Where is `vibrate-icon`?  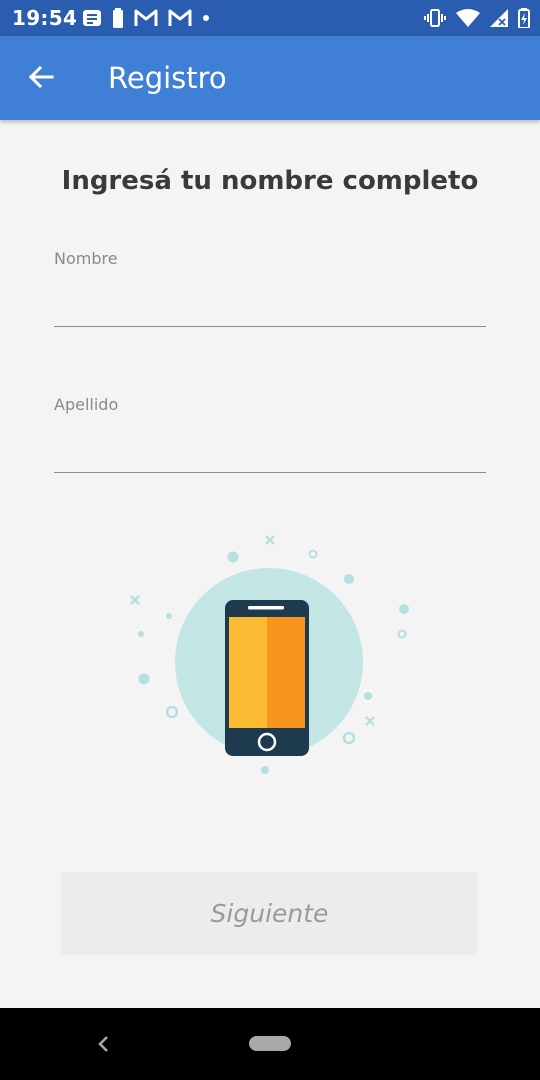
vibrate-icon is located at coordinates (435, 18).